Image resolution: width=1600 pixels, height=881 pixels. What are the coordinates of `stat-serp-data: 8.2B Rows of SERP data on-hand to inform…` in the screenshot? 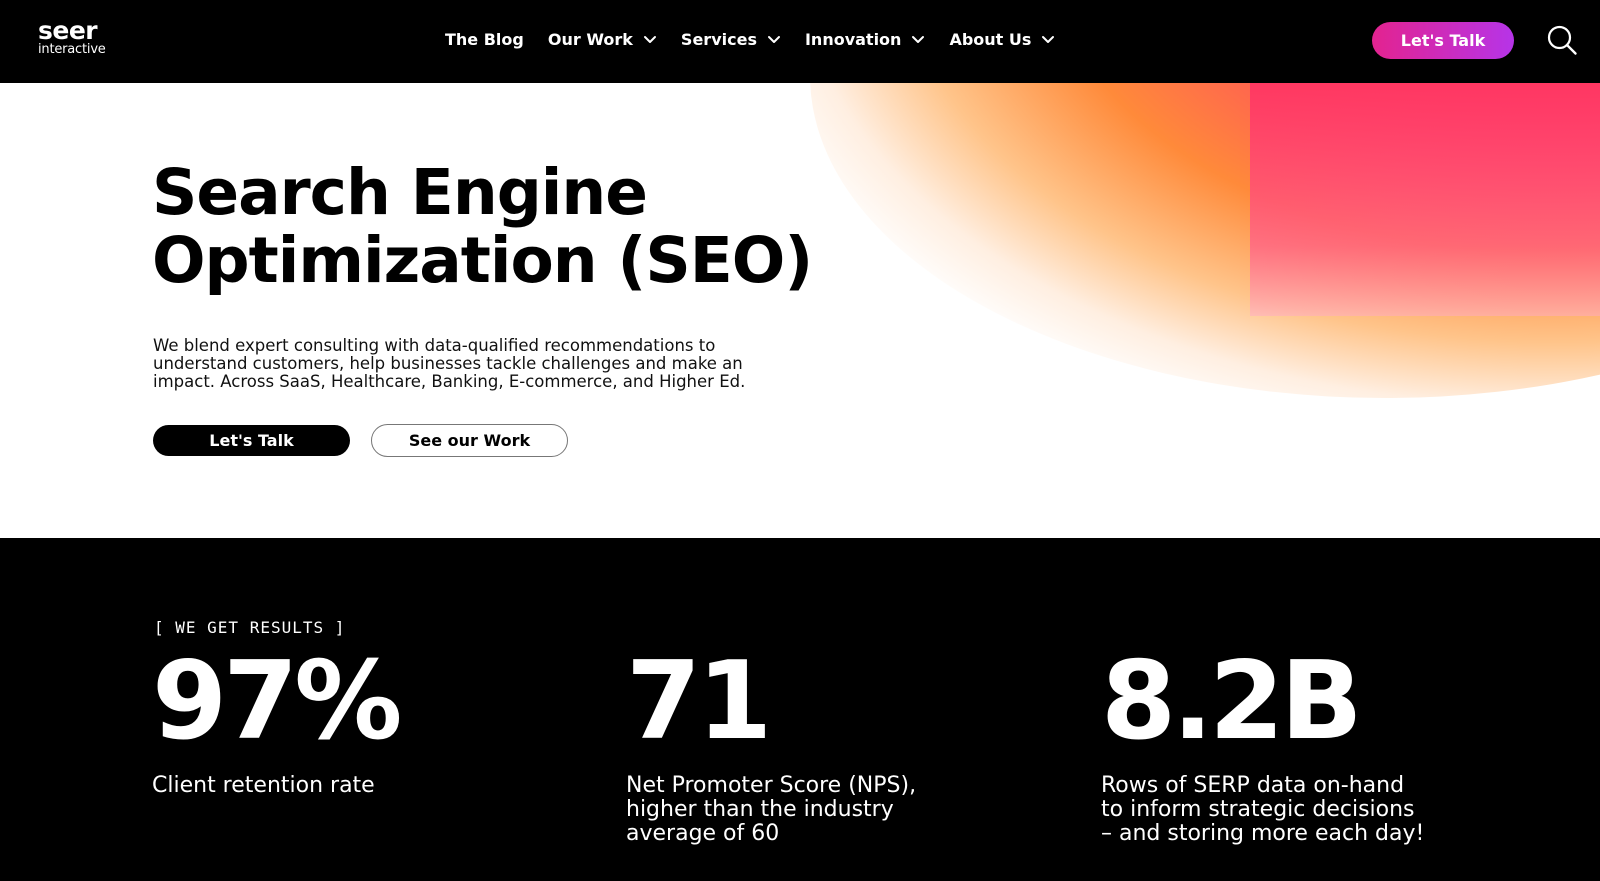 It's located at (1271, 747).